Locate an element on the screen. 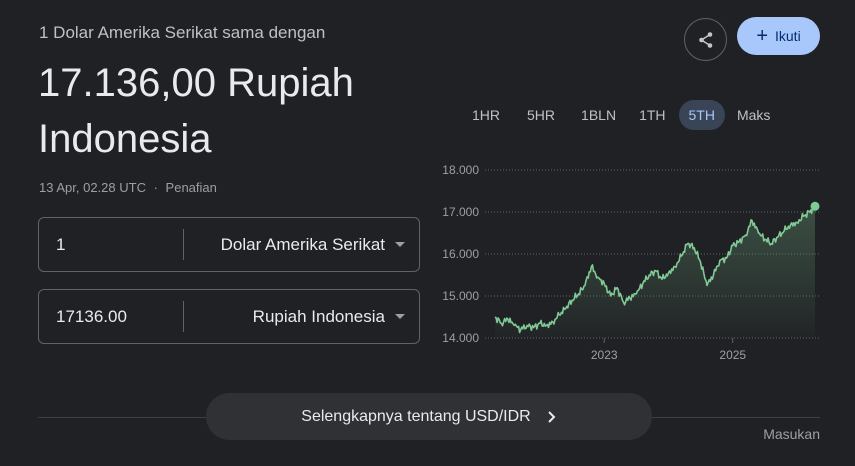 This screenshot has width=855, height=466. y-tick-label: 17.000 is located at coordinates (460, 212).